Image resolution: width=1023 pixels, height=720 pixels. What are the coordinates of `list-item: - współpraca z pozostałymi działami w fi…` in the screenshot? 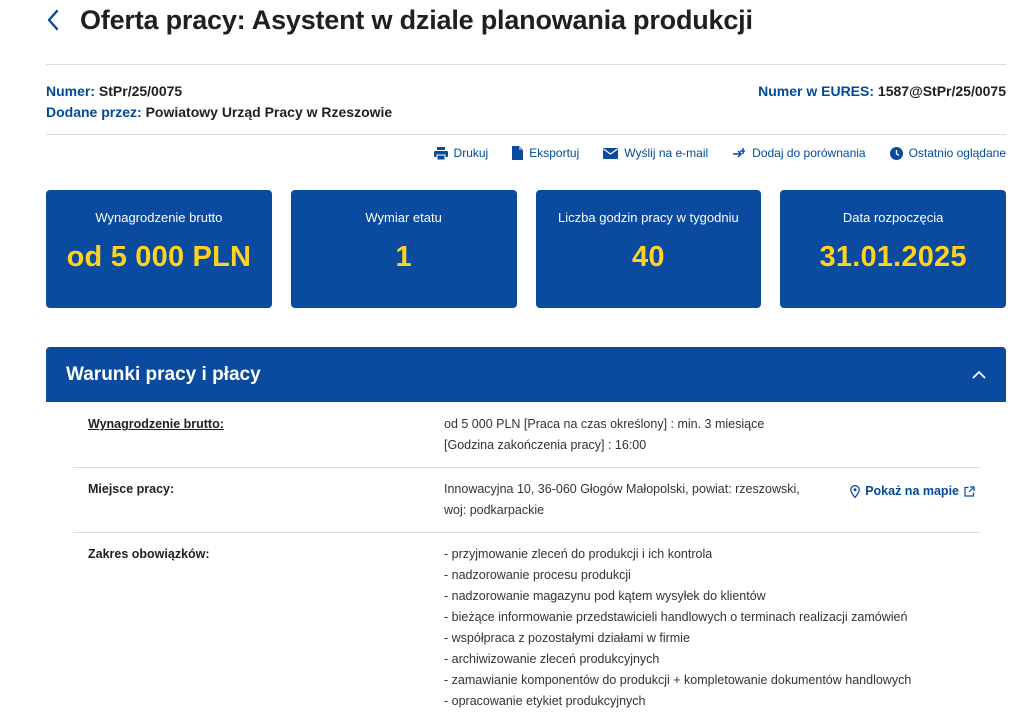 It's located at (567, 638).